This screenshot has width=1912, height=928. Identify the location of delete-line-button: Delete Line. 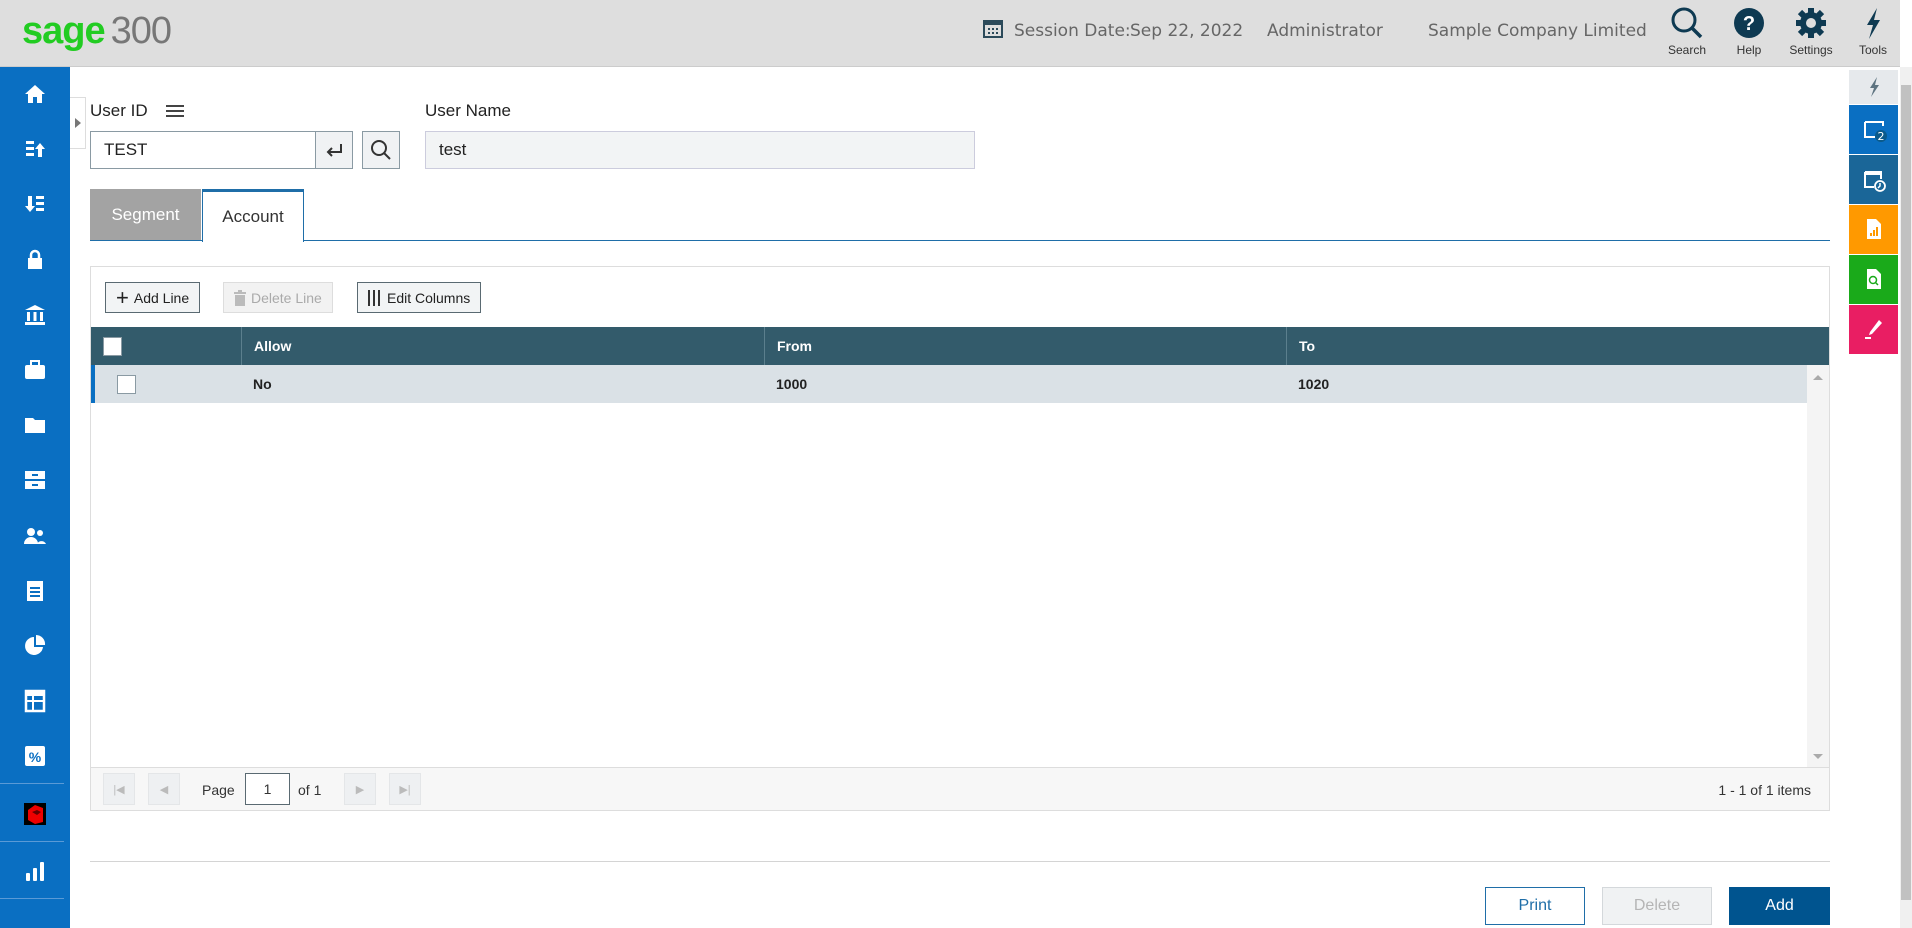
(278, 297).